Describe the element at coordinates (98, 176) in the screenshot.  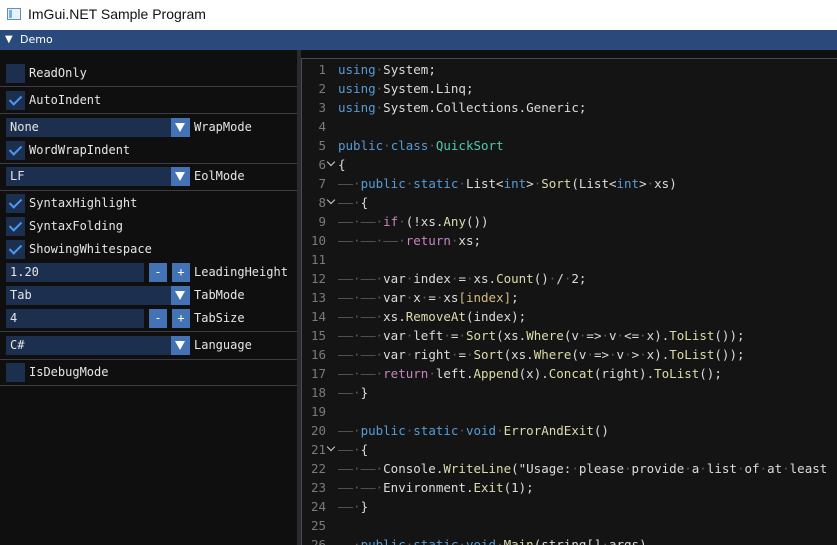
I see `eolmode-combo: LF` at that location.